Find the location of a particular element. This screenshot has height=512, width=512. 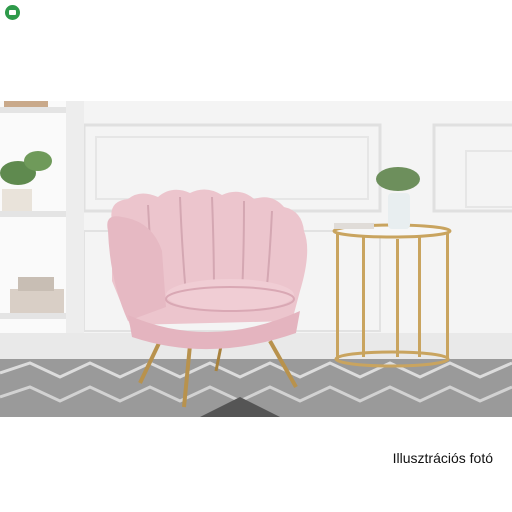

plant-pot is located at coordinates (17, 200).